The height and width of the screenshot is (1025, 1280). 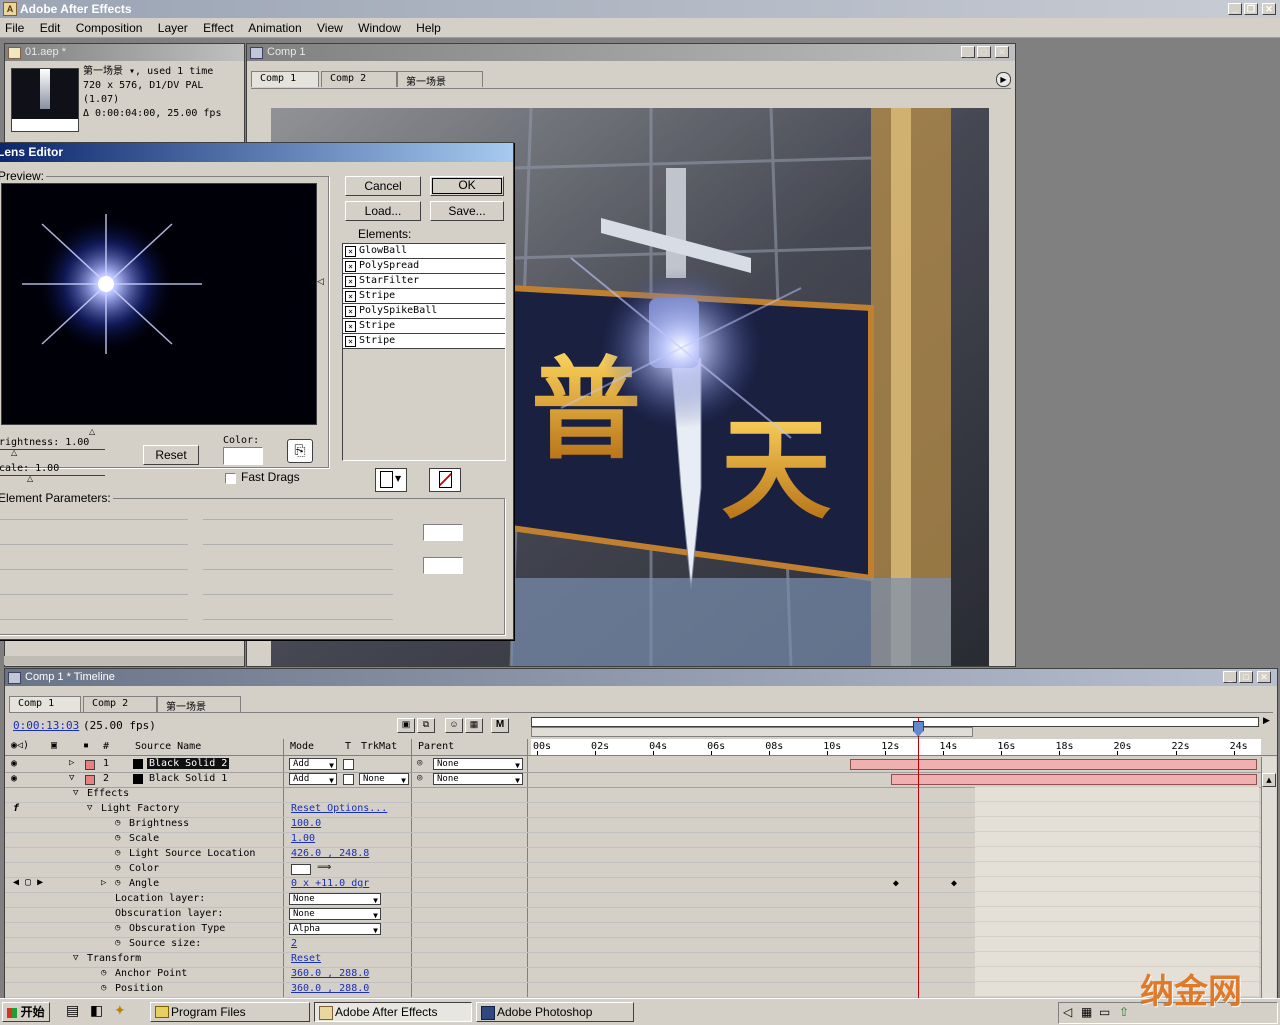 I want to click on timecode-display: 0:00:13:03, so click(x=46, y=725).